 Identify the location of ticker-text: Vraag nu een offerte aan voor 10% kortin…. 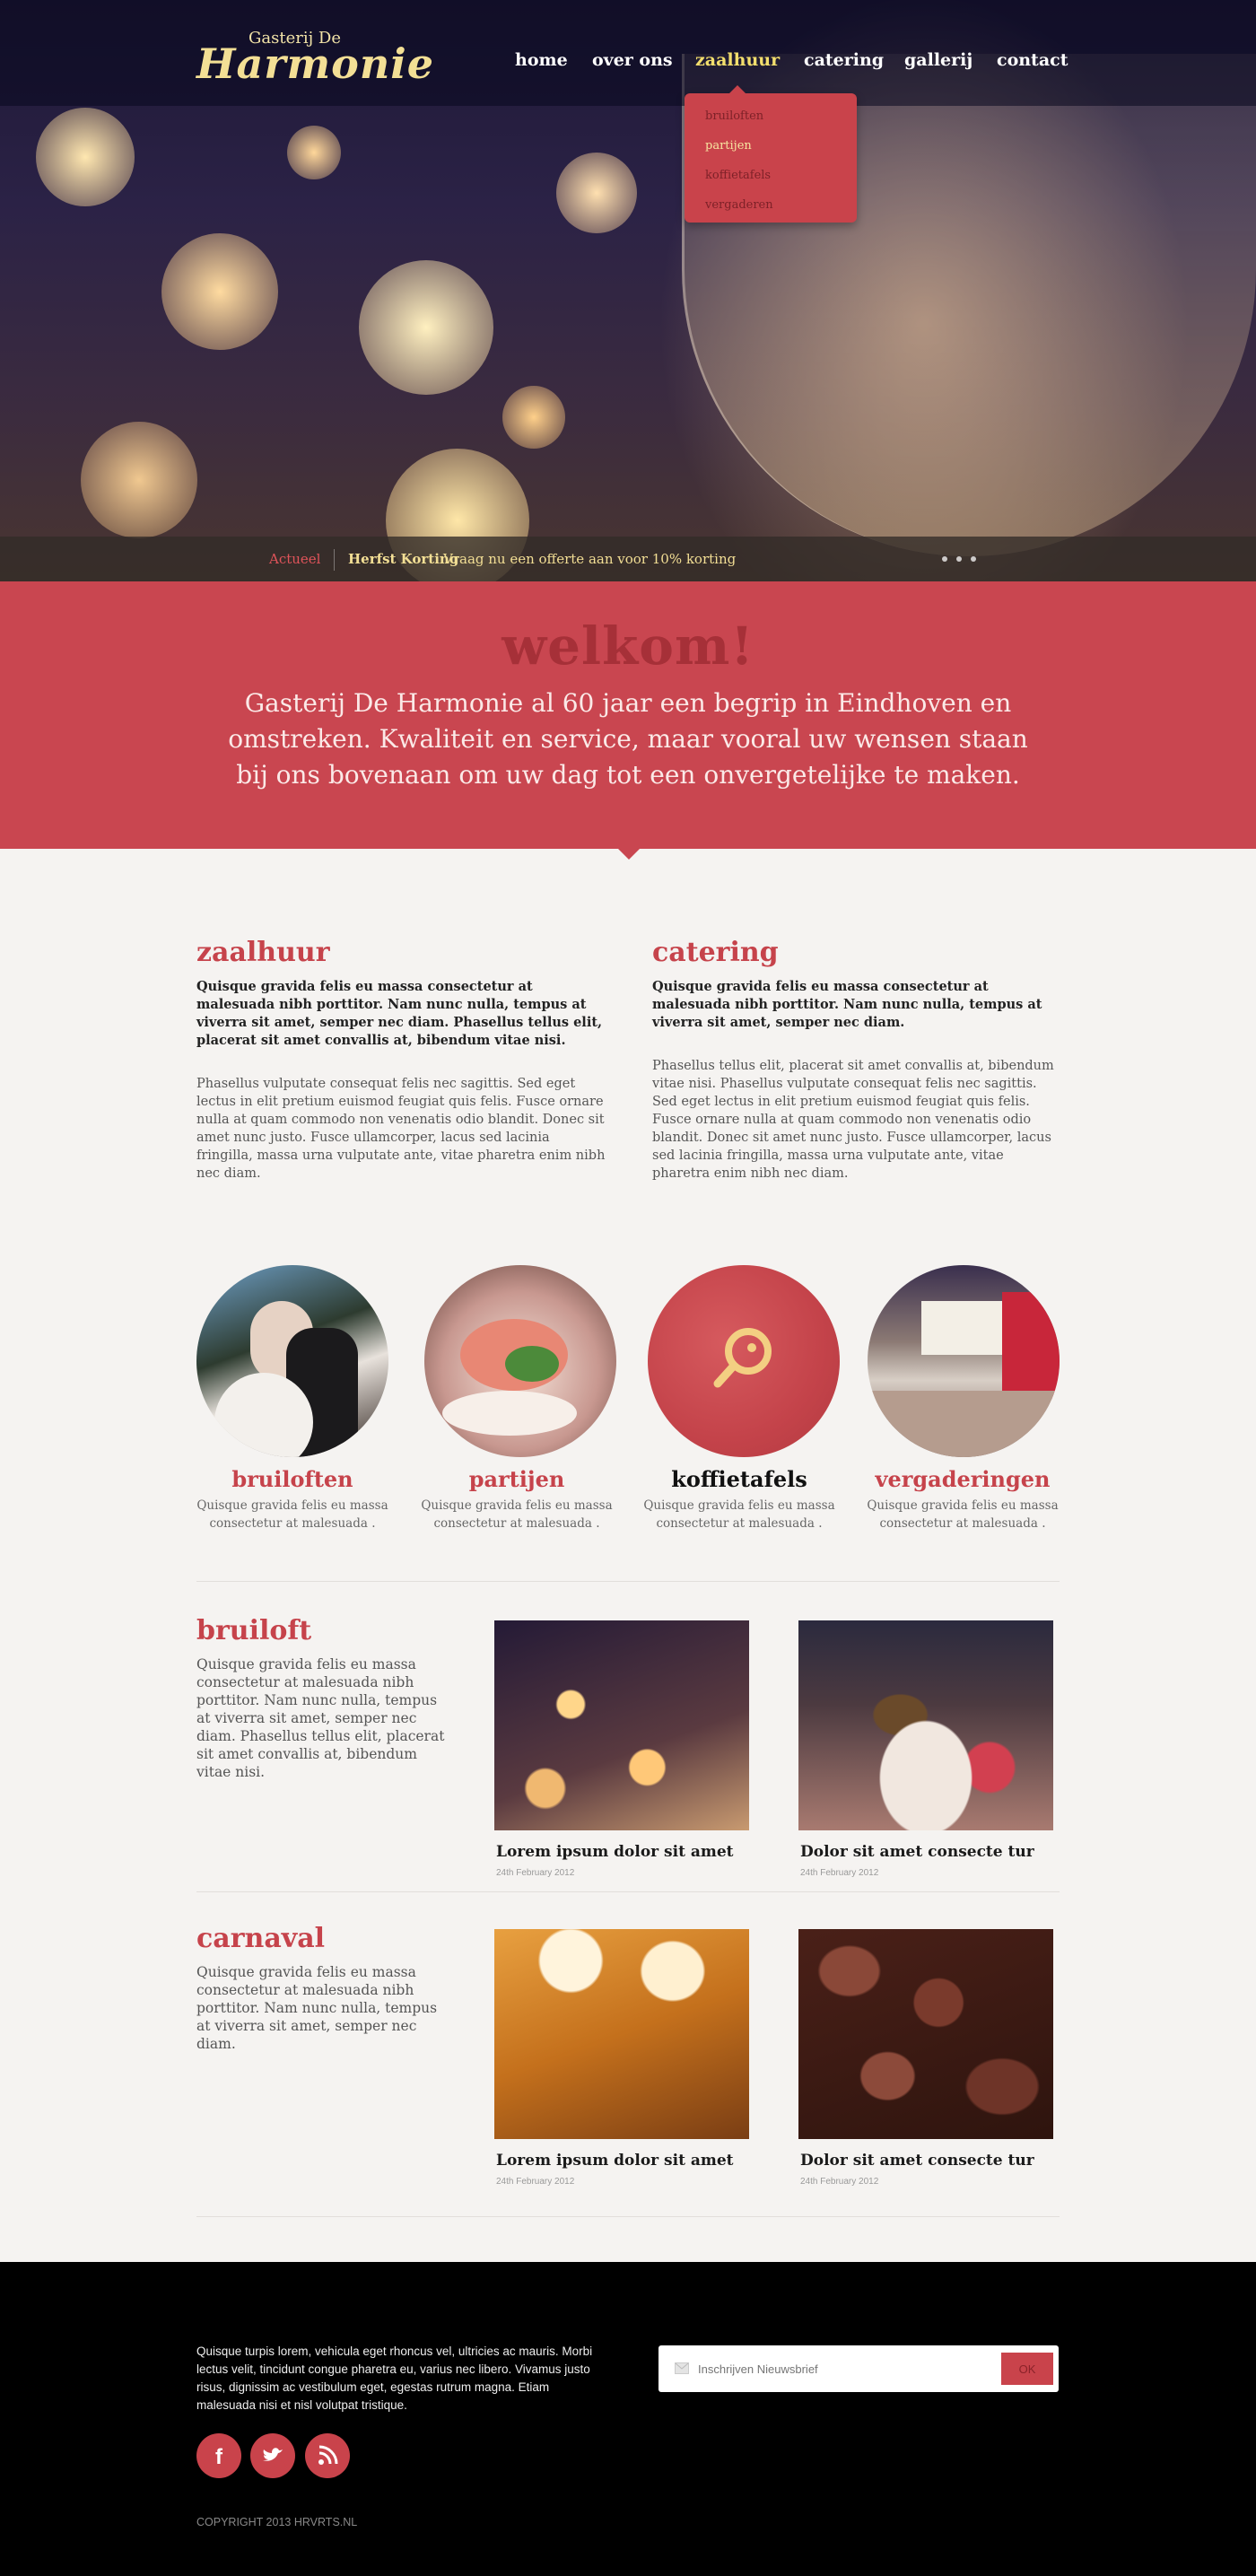
(590, 559).